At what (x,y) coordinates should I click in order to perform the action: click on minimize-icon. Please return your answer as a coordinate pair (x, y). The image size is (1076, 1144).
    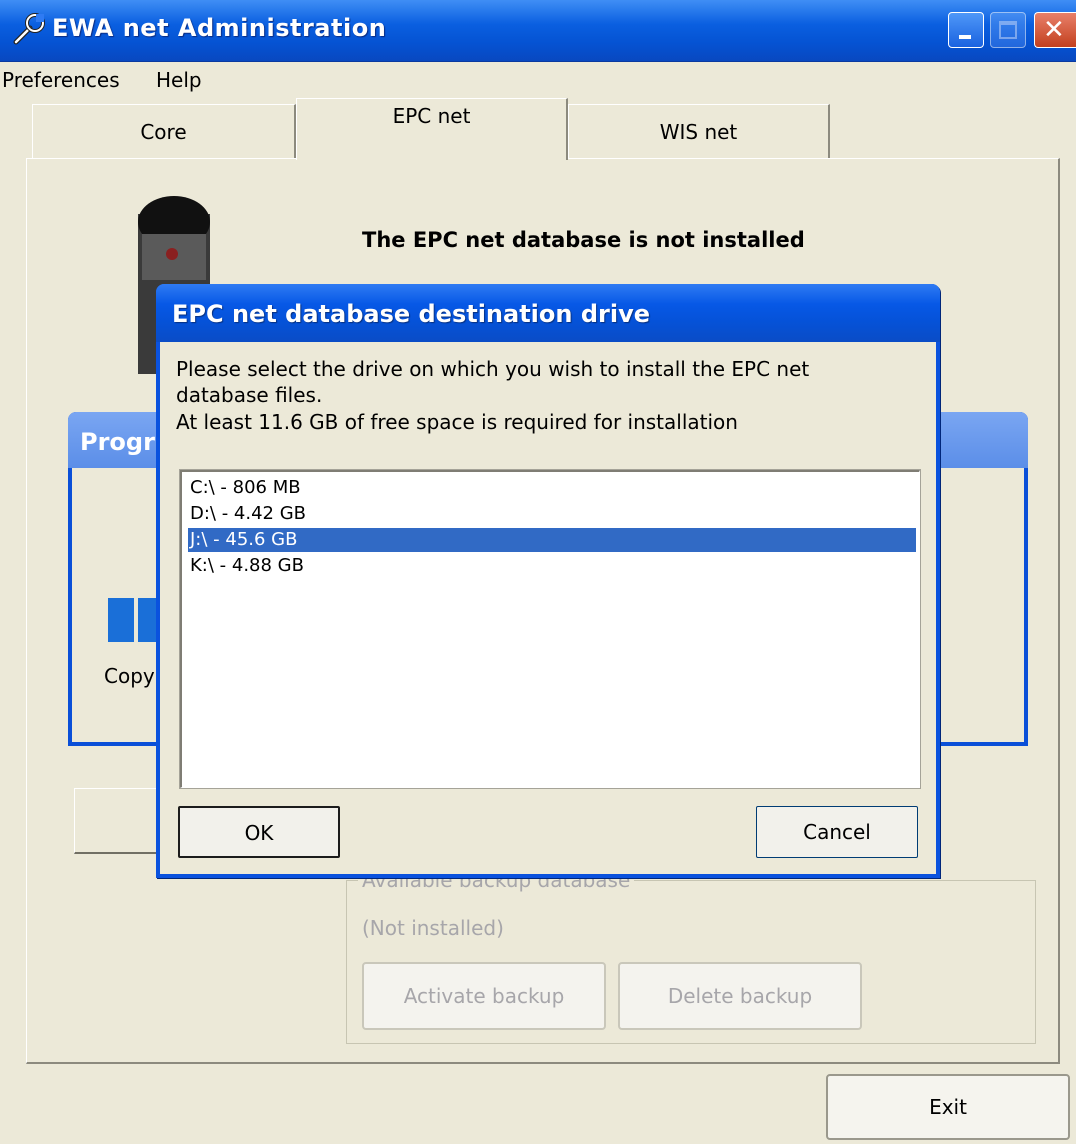
    Looking at the image, I should click on (965, 37).